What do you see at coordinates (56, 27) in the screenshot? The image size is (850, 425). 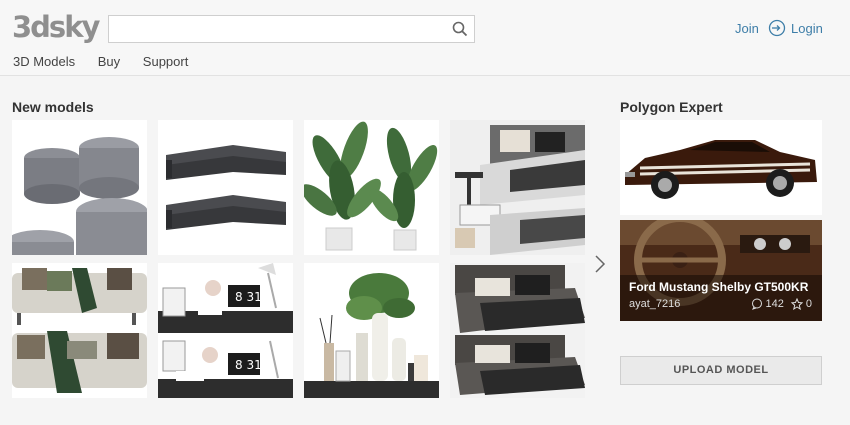 I see `site-logo: 3dsky` at bounding box center [56, 27].